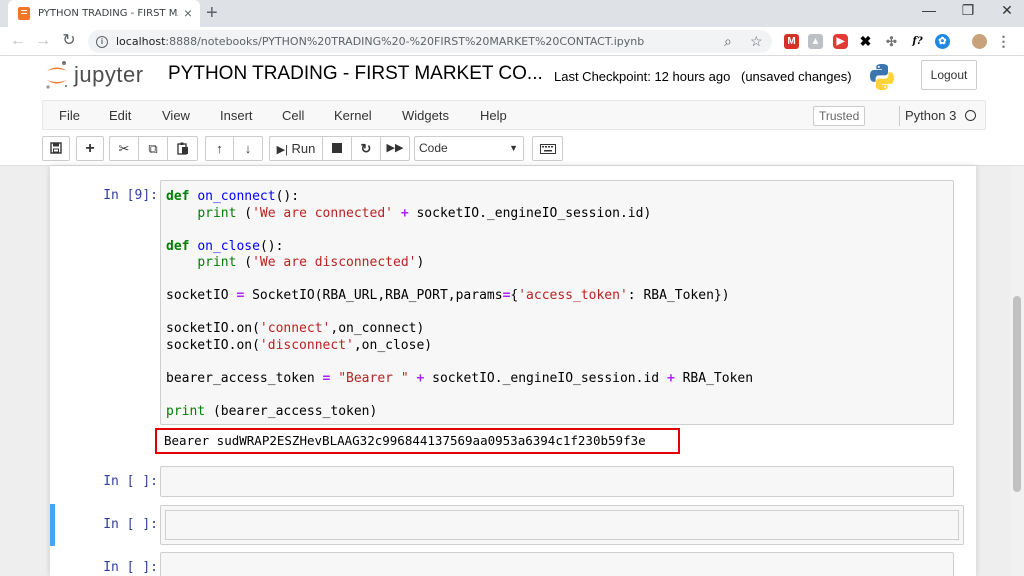  What do you see at coordinates (882, 77) in the screenshot?
I see `python-logo-icon` at bounding box center [882, 77].